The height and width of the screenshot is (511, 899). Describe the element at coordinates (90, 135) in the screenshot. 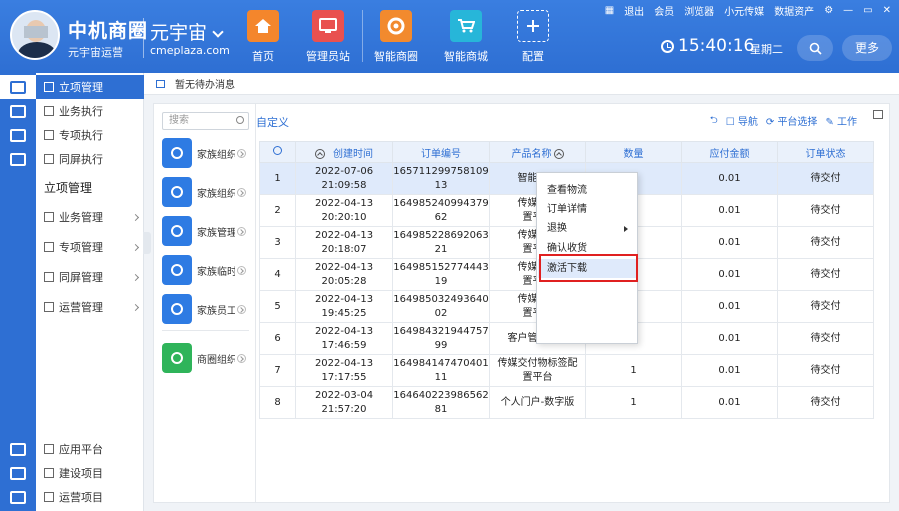

I see `sidebar-item-special-exec: 专项执行` at that location.